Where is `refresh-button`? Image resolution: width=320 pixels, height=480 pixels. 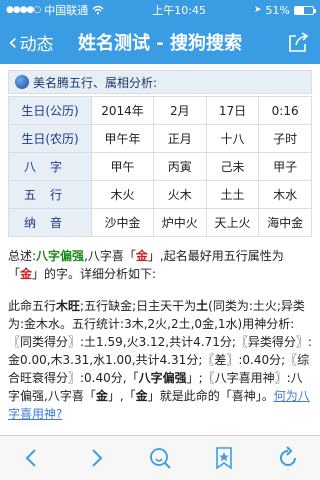
refresh-button is located at coordinates (288, 458).